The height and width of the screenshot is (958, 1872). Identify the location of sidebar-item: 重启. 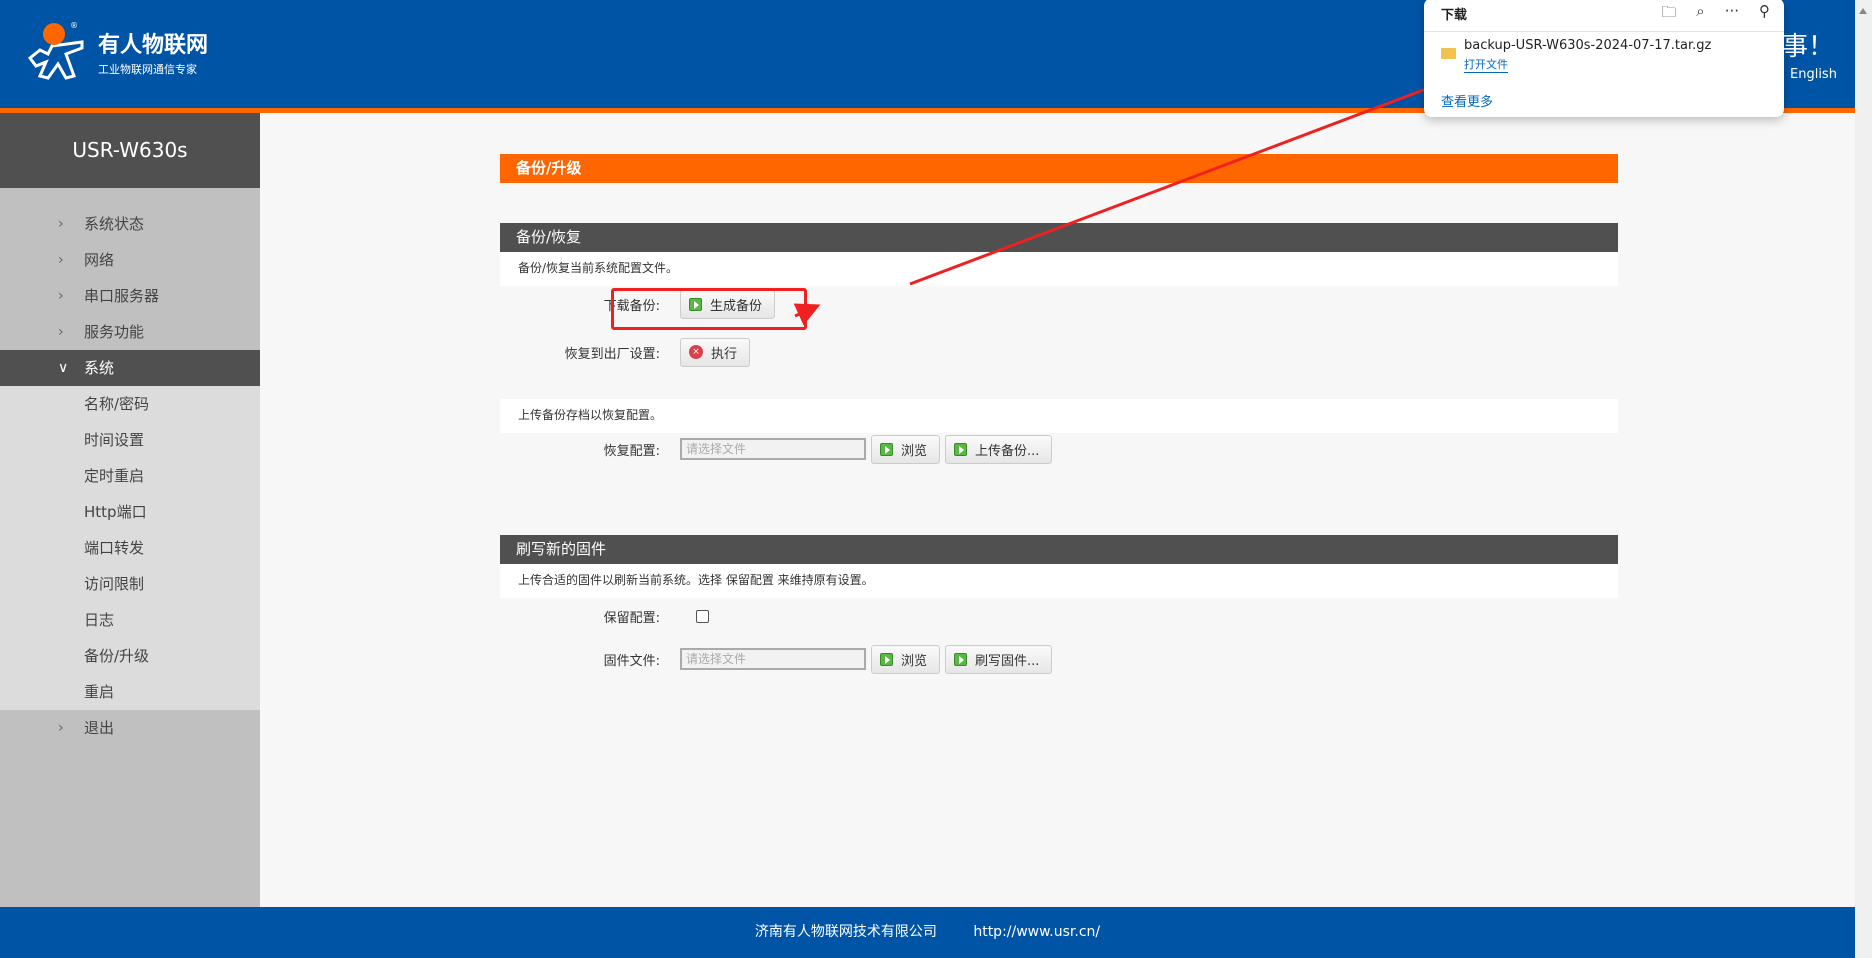
(130, 692).